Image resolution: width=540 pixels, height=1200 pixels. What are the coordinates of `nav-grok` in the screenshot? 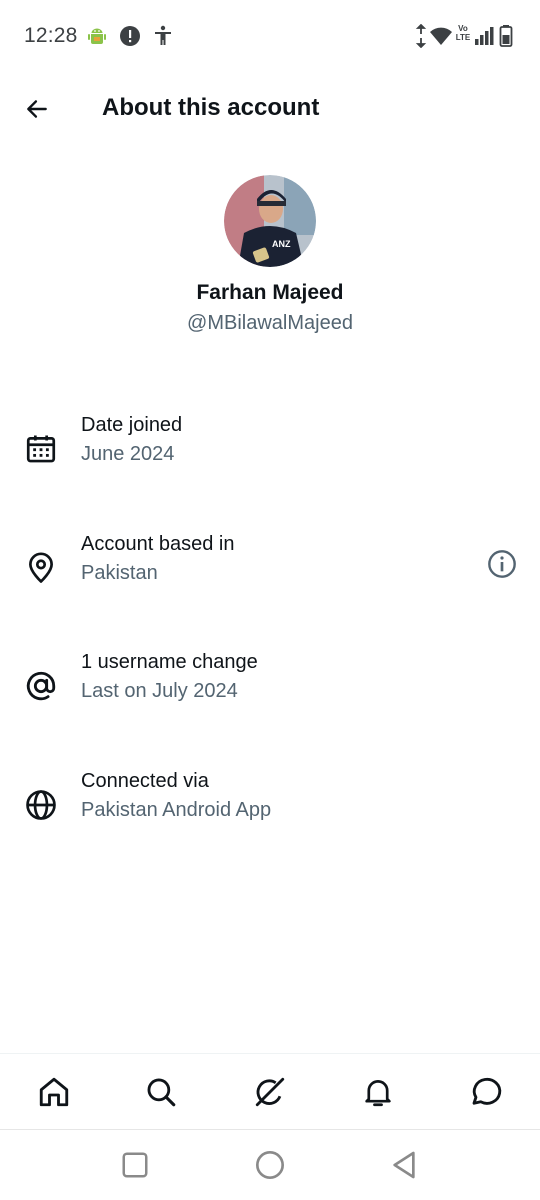 It's located at (270, 1092).